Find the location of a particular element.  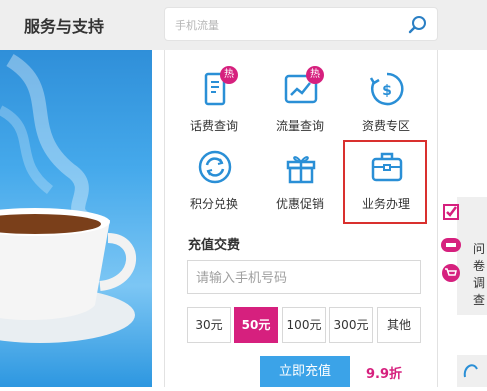

tariff-icon: $ is located at coordinates (386, 89).